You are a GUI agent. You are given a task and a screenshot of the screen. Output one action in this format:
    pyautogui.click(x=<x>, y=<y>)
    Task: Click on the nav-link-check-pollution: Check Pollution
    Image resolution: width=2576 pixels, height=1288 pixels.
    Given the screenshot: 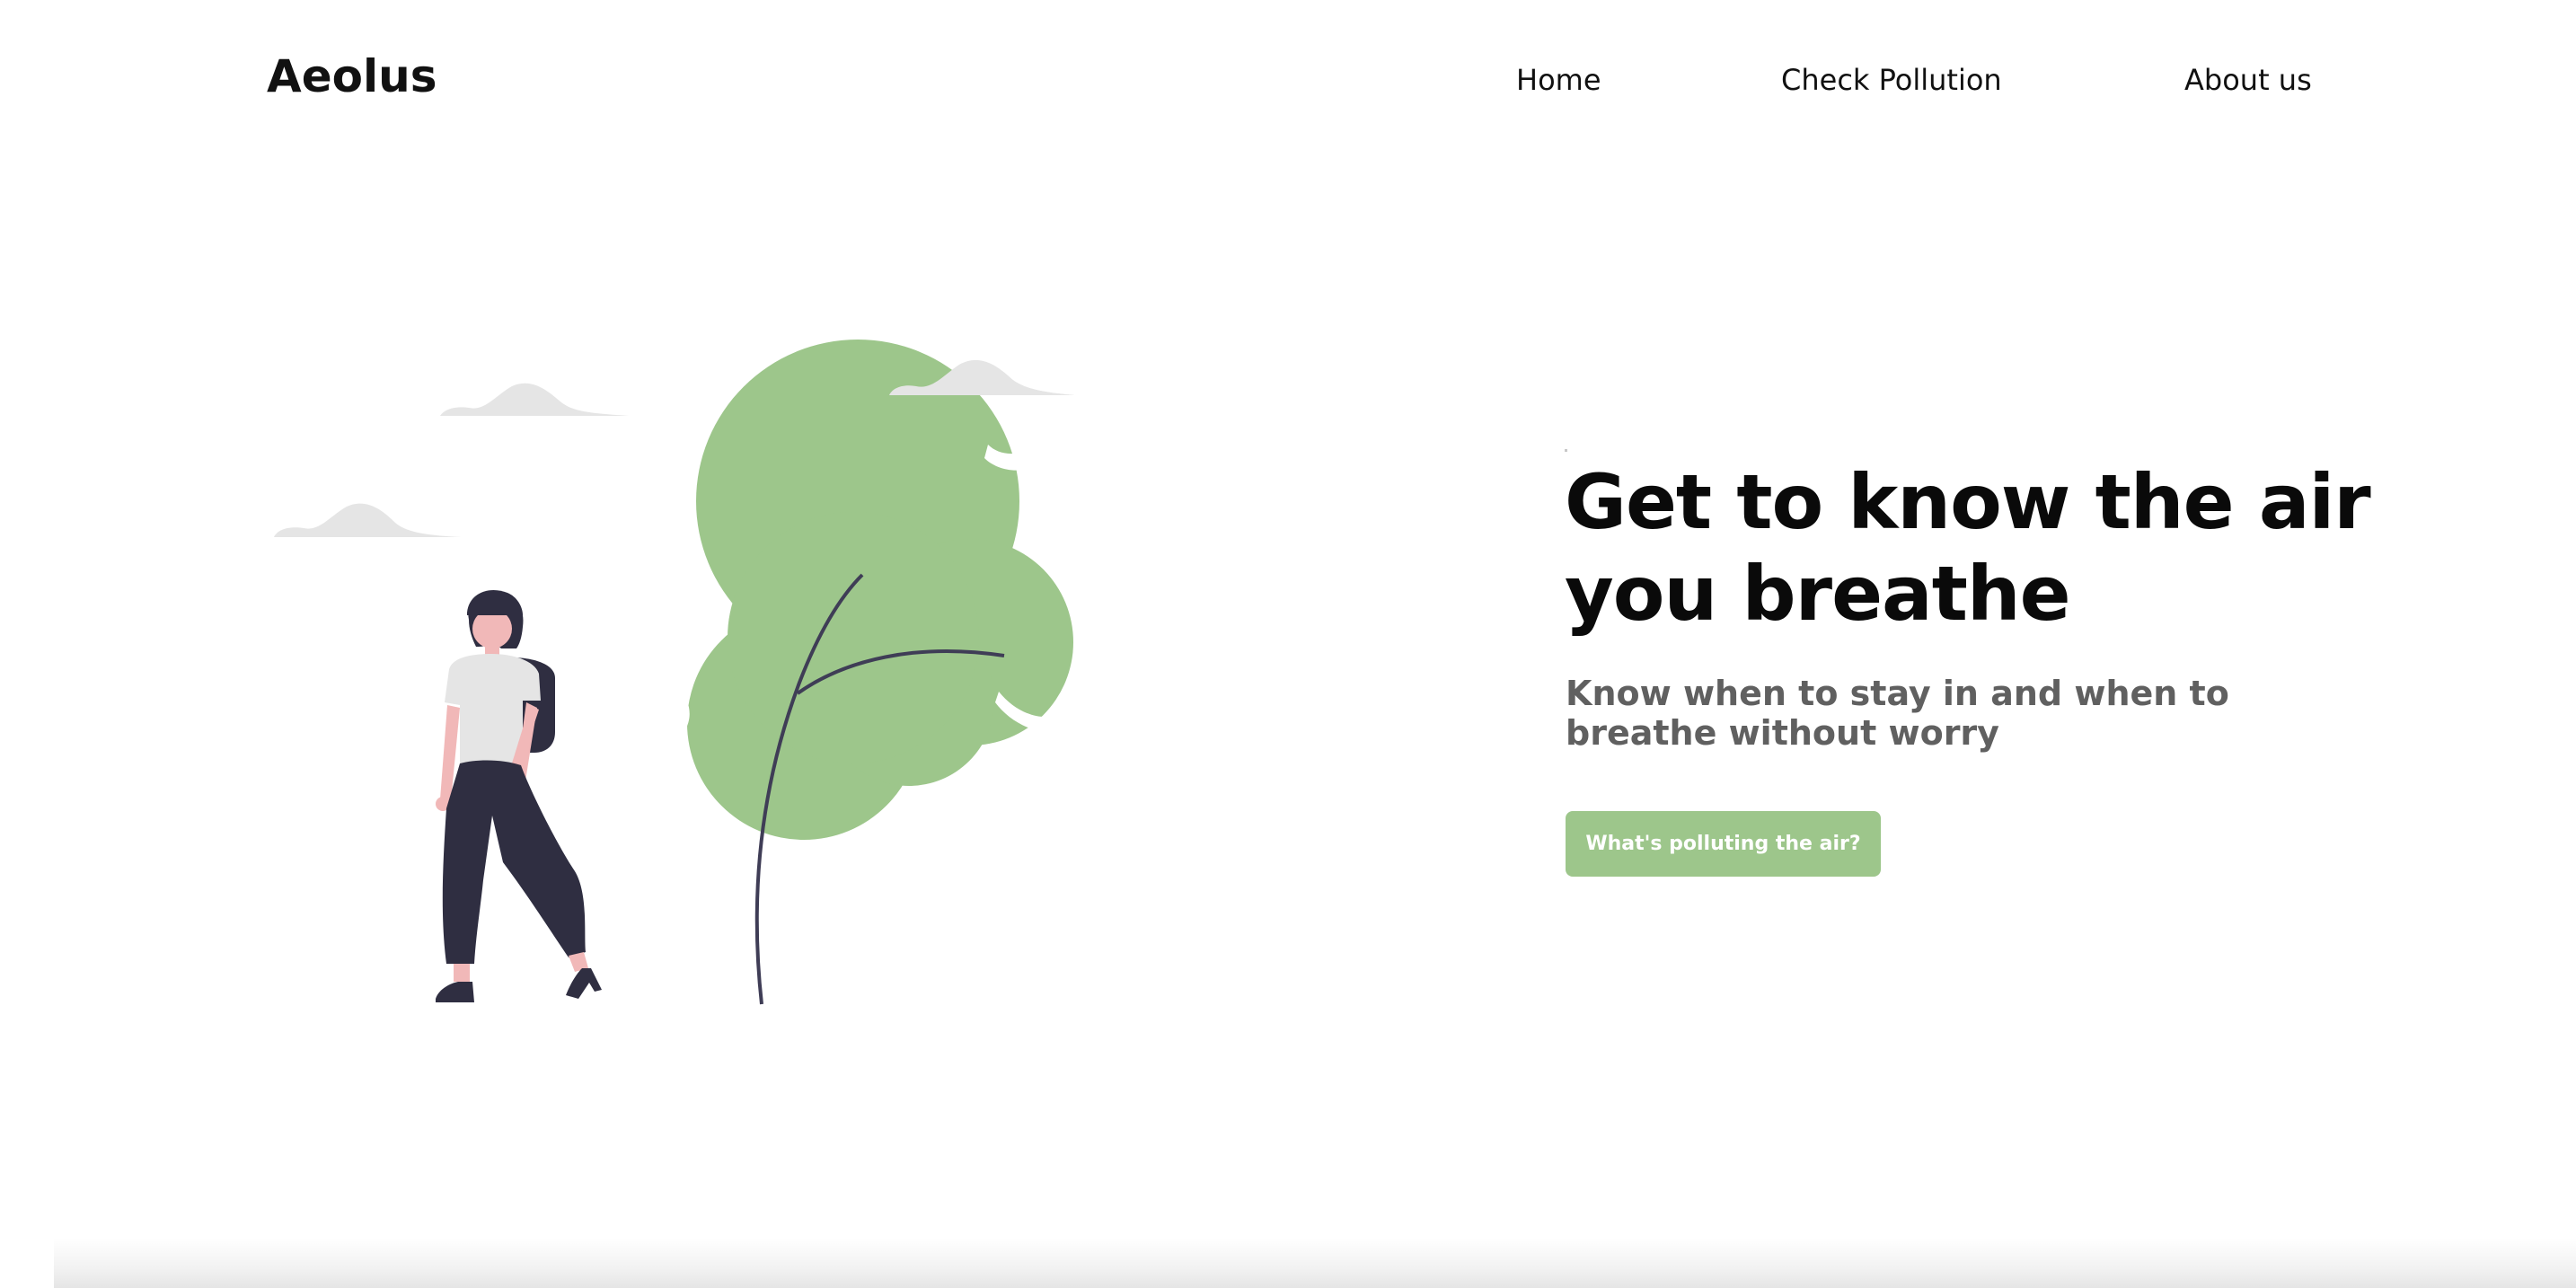 What is the action you would take?
    pyautogui.click(x=1892, y=80)
    